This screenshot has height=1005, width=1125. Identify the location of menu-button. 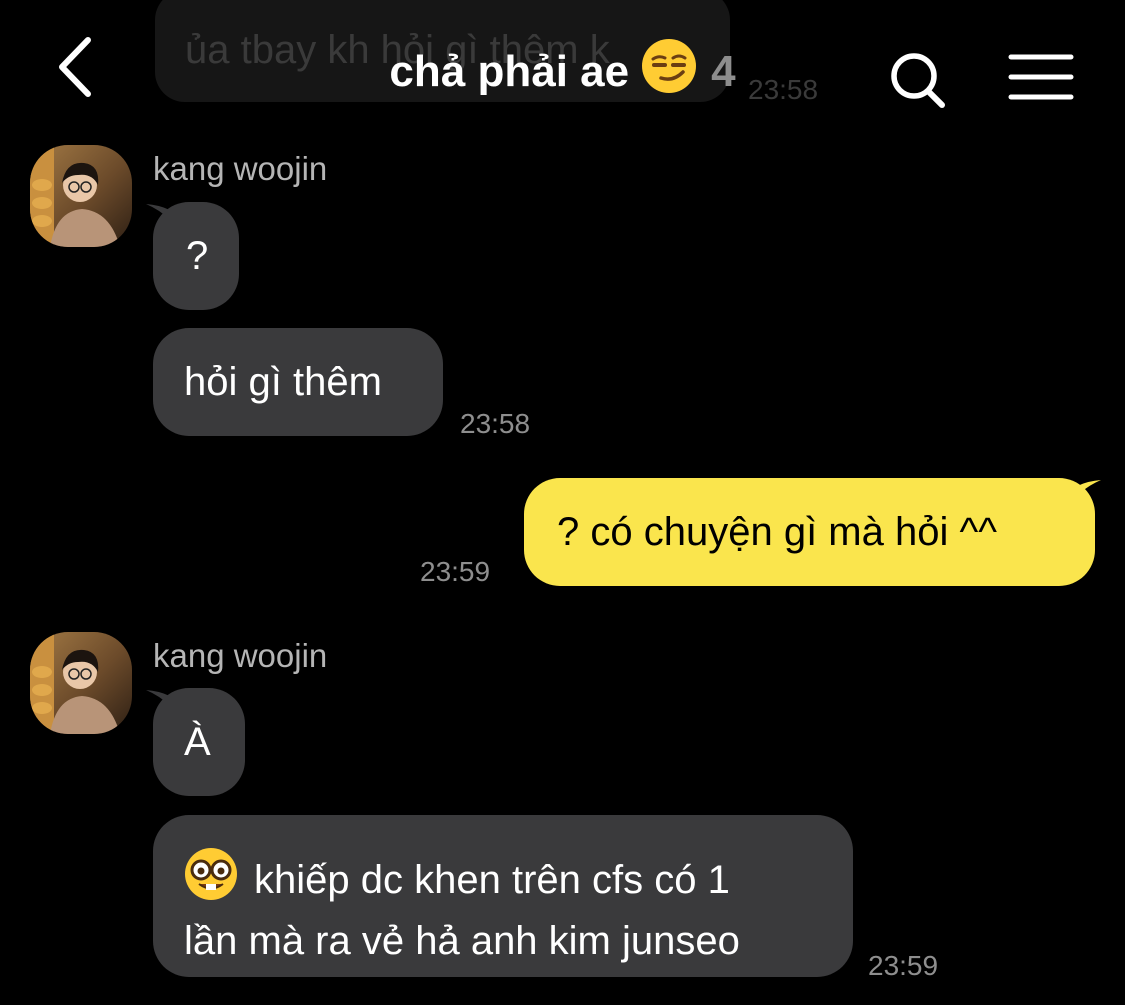
(1041, 78).